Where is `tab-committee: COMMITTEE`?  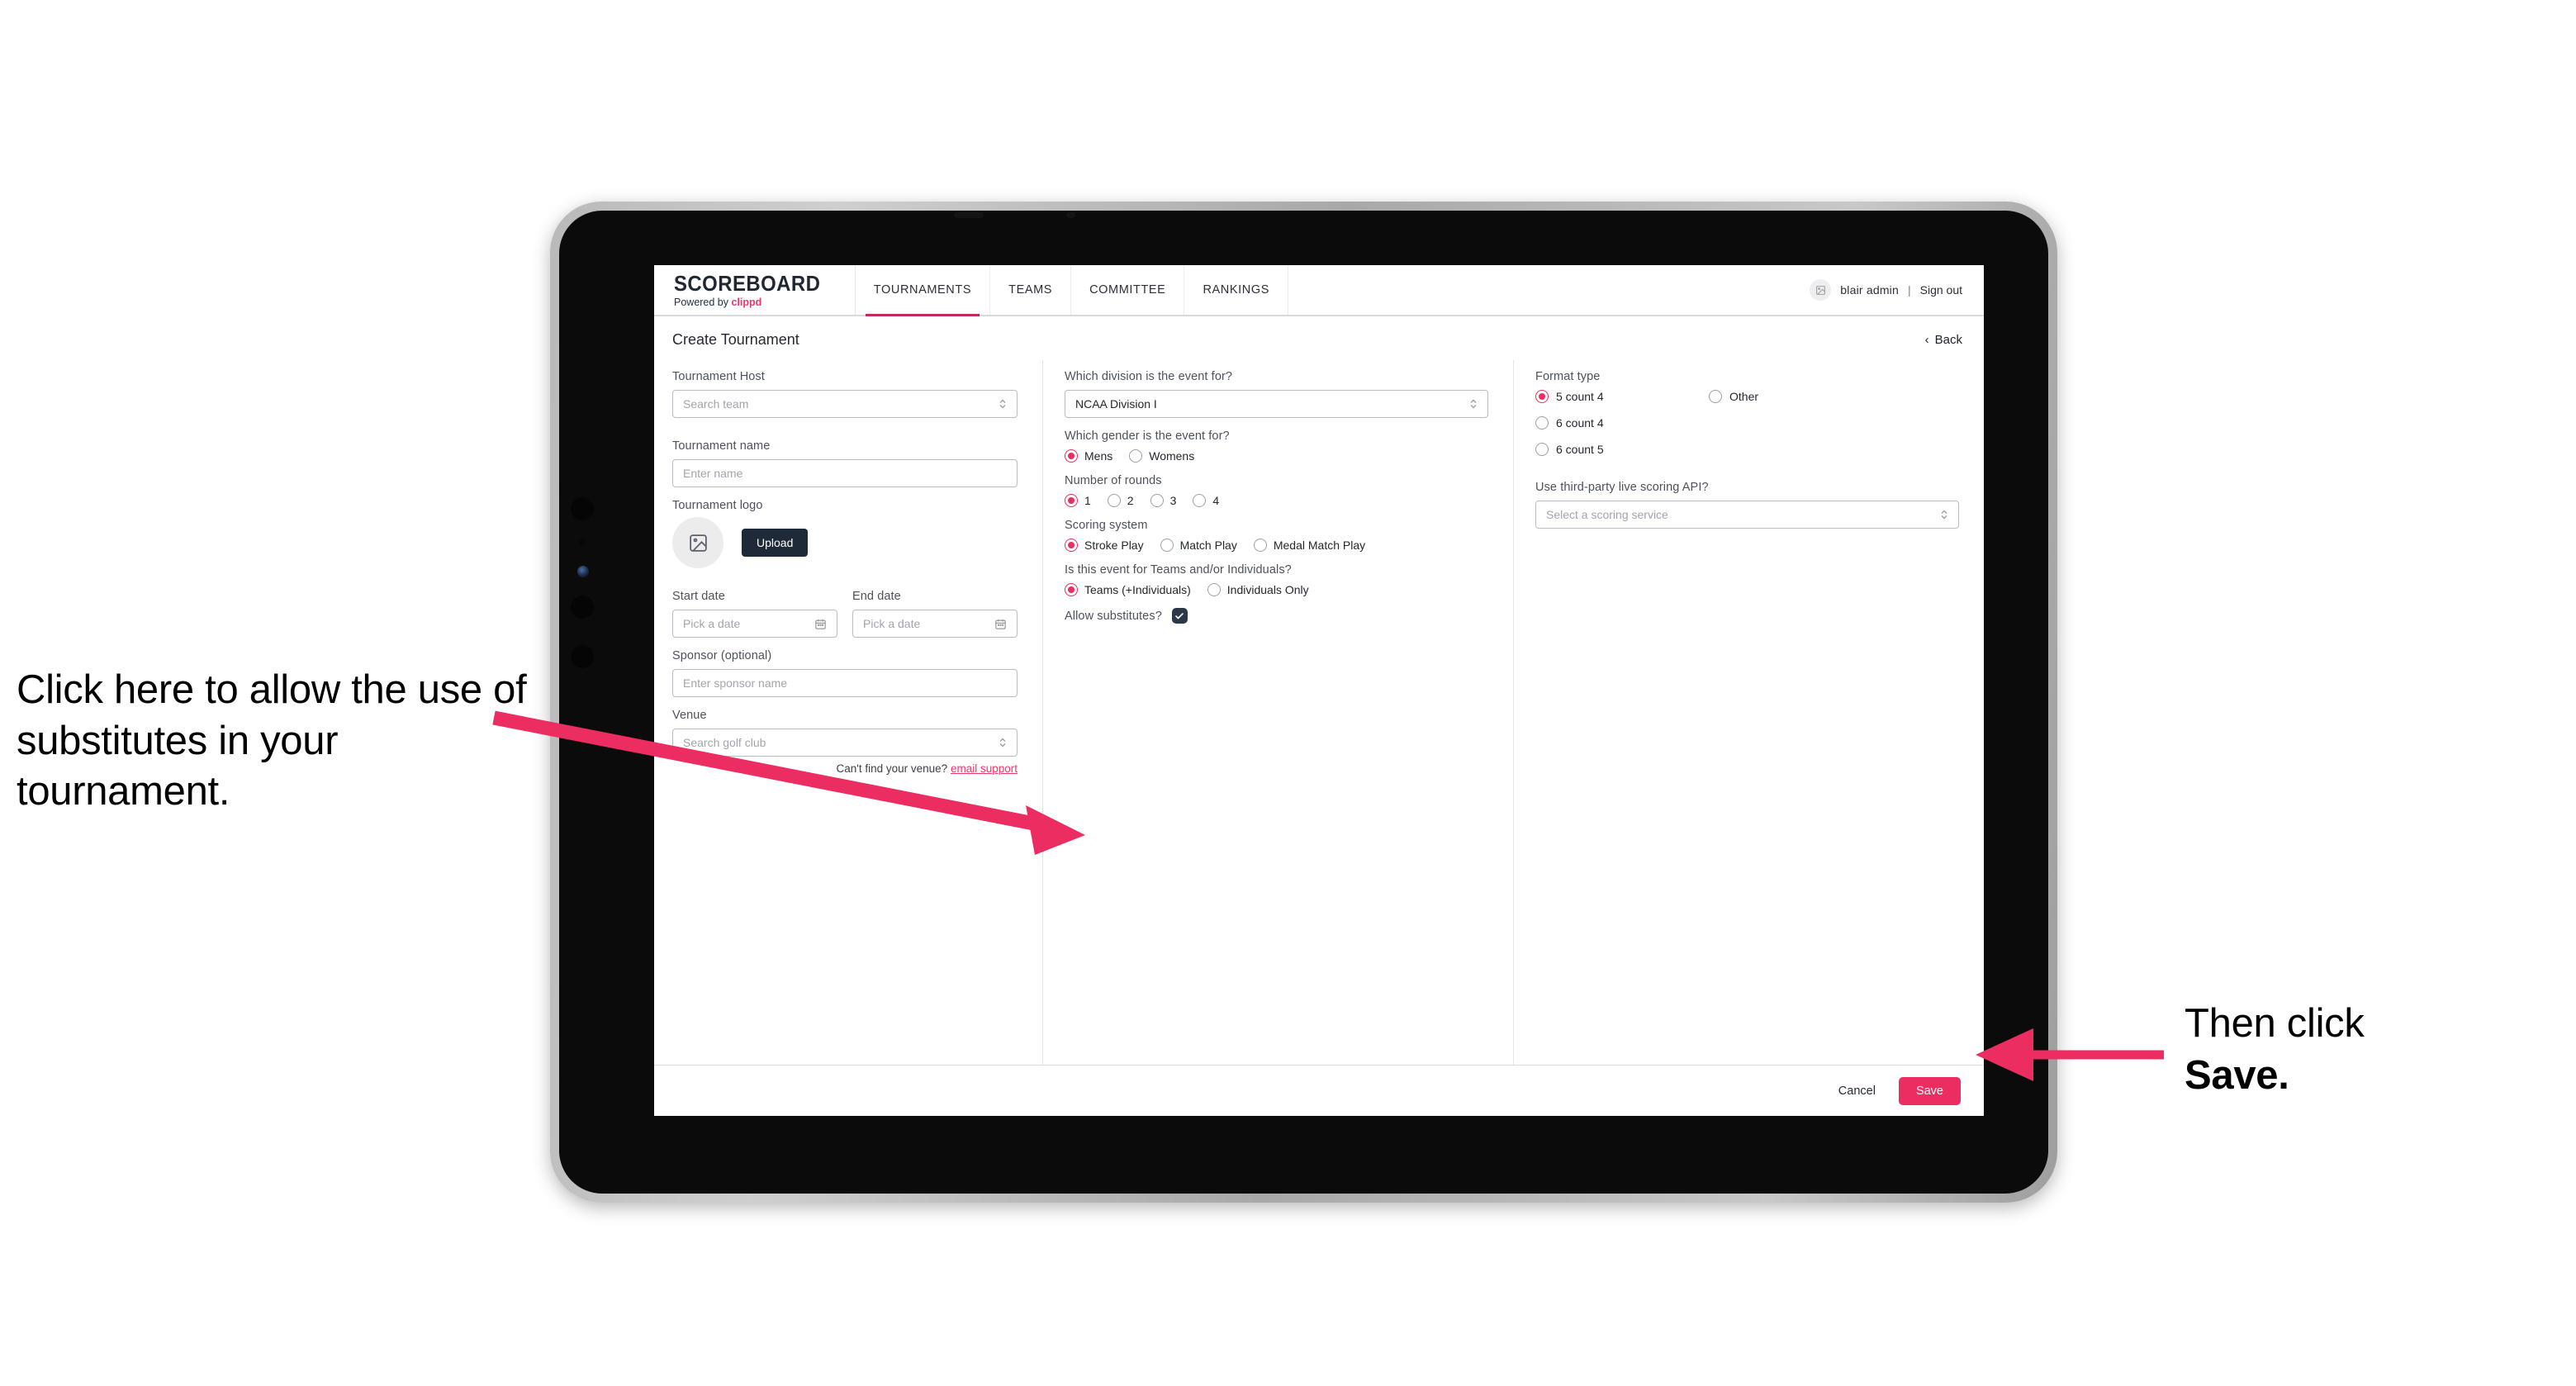 tab-committee: COMMITTEE is located at coordinates (1128, 290).